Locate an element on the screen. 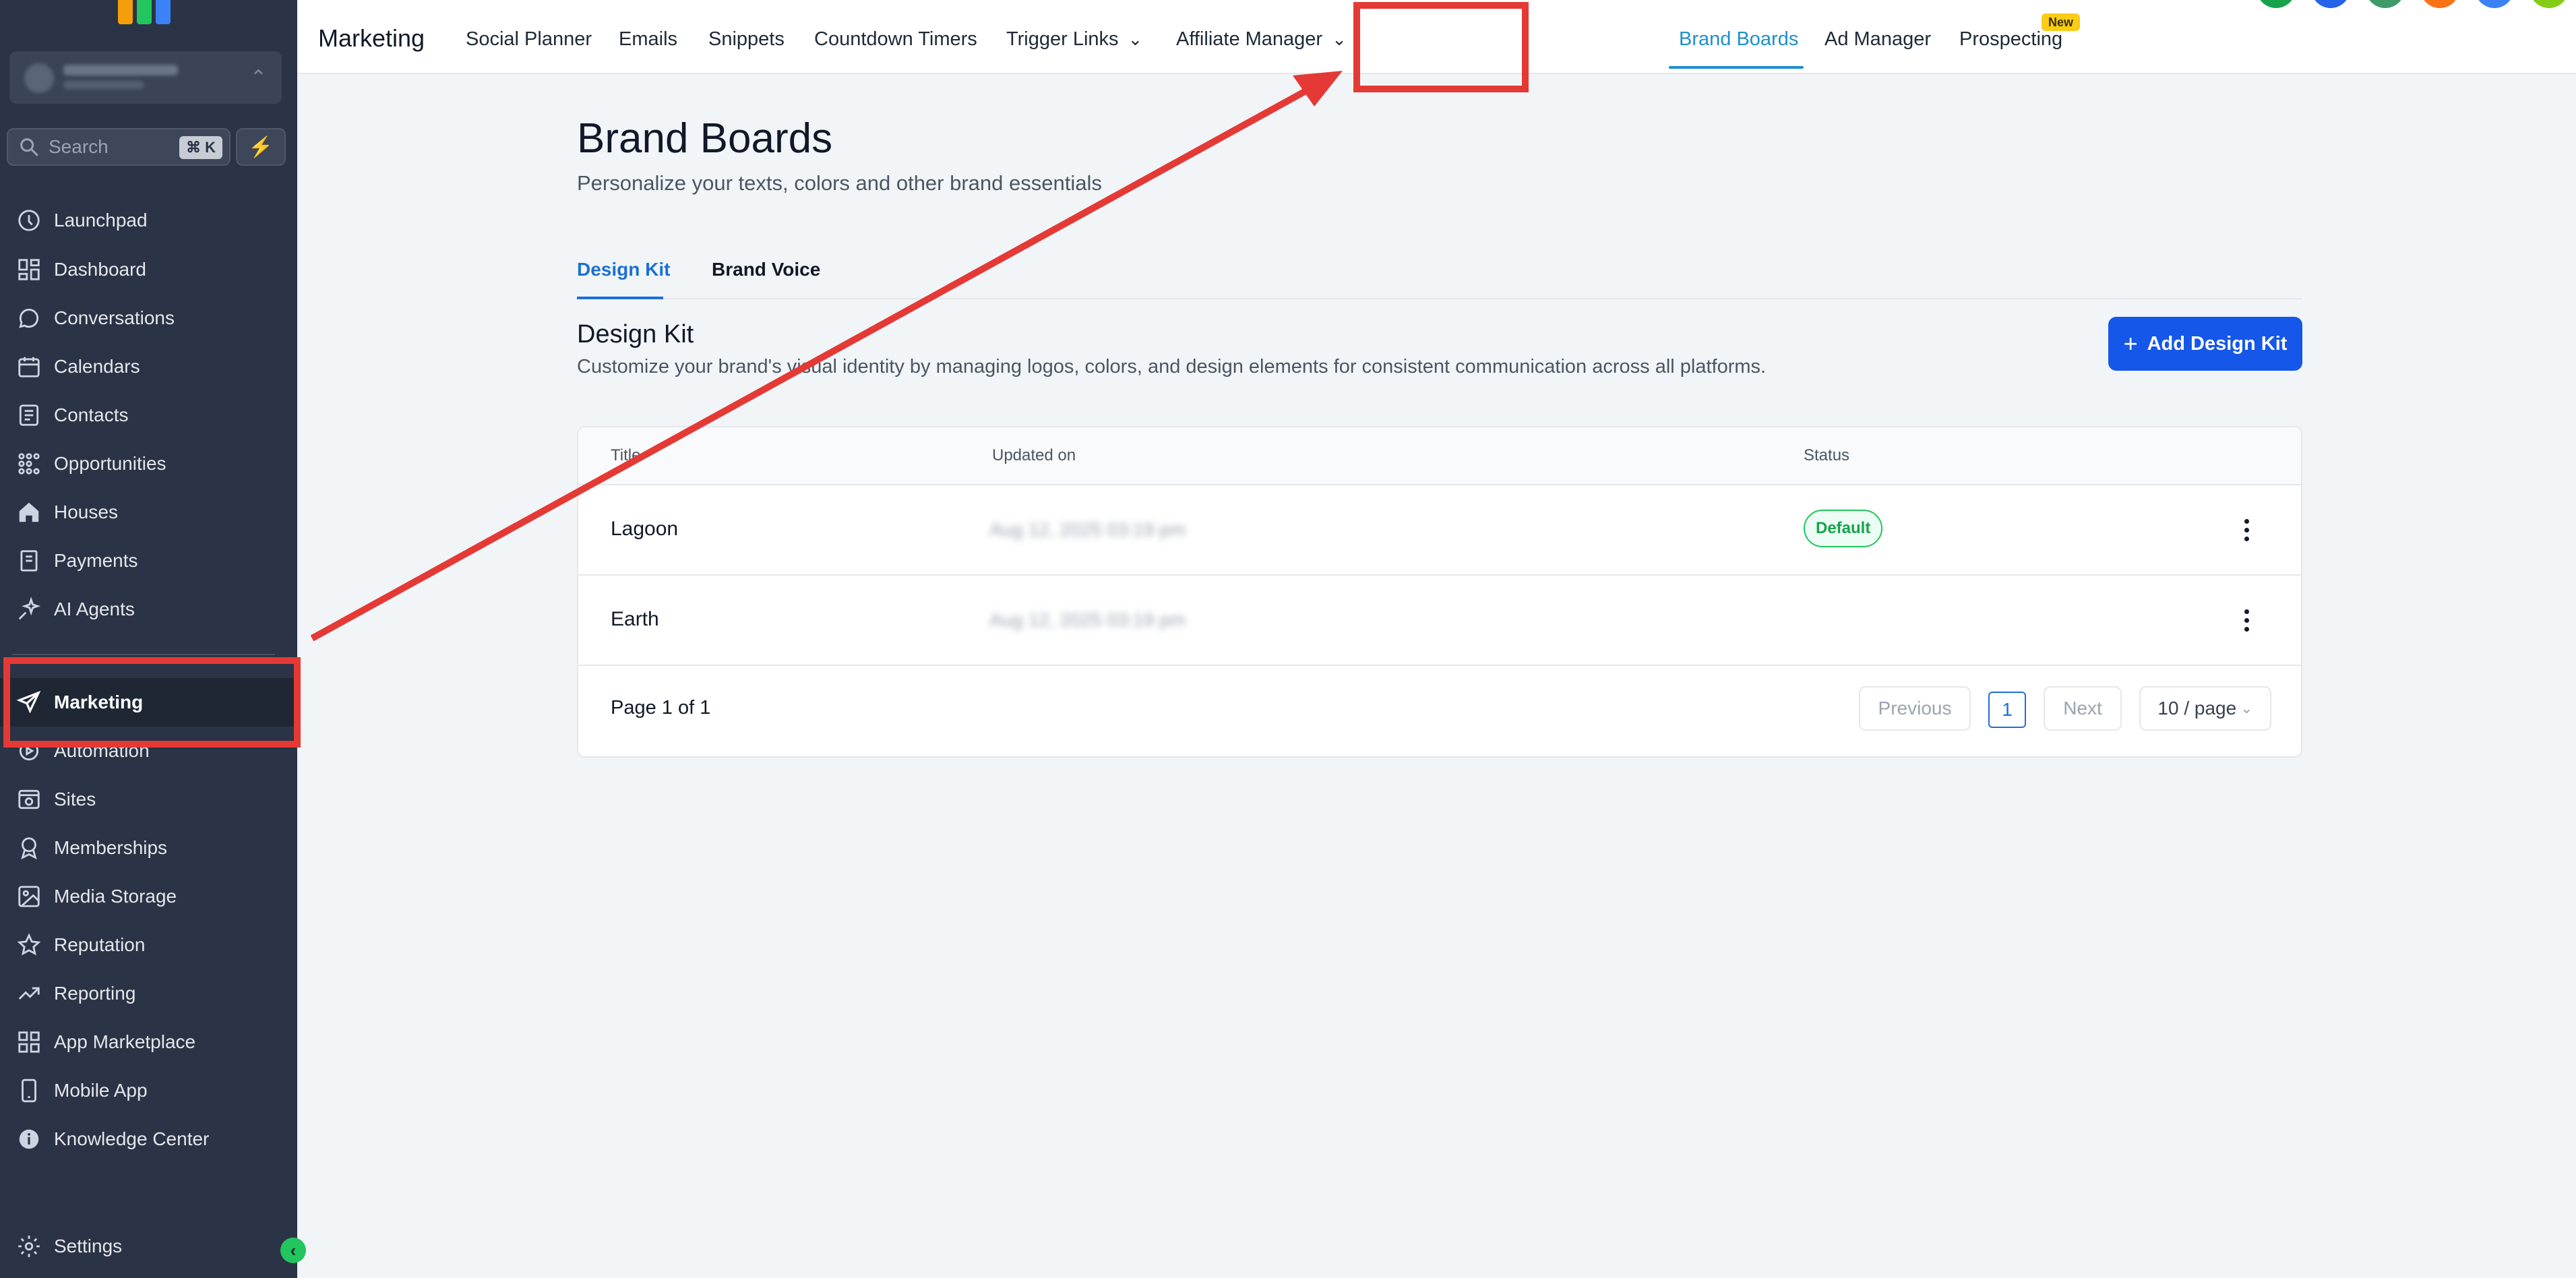 This screenshot has height=1278, width=2576. contacts-icon is located at coordinates (29, 415).